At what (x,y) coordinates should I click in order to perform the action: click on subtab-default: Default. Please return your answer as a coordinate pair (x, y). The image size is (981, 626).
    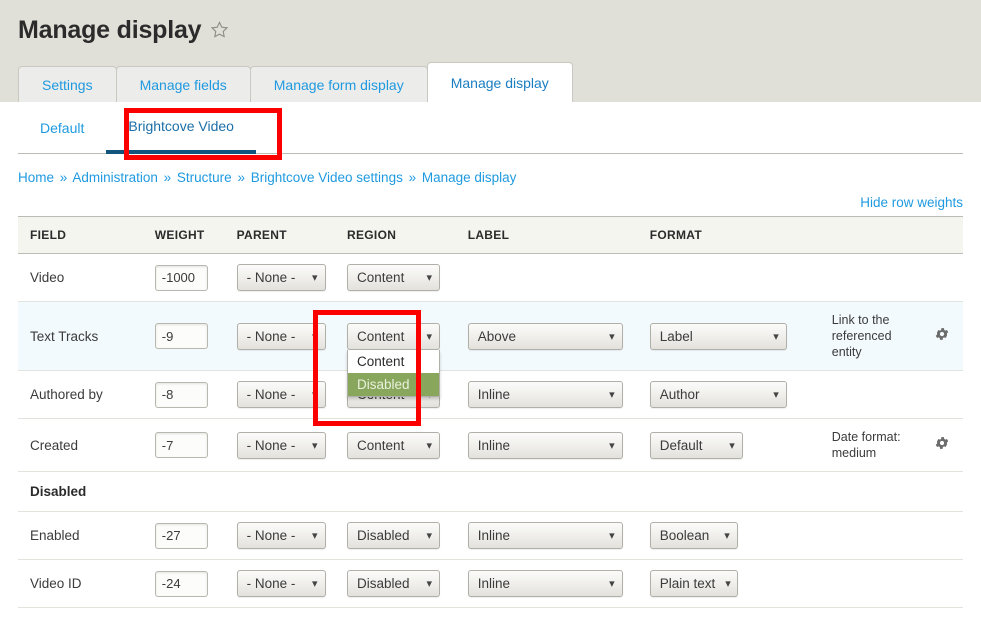
    Looking at the image, I should click on (62, 127).